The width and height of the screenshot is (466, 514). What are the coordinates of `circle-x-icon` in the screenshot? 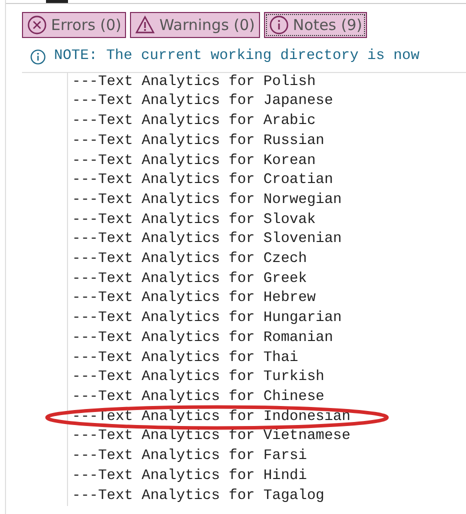 It's located at (37, 25).